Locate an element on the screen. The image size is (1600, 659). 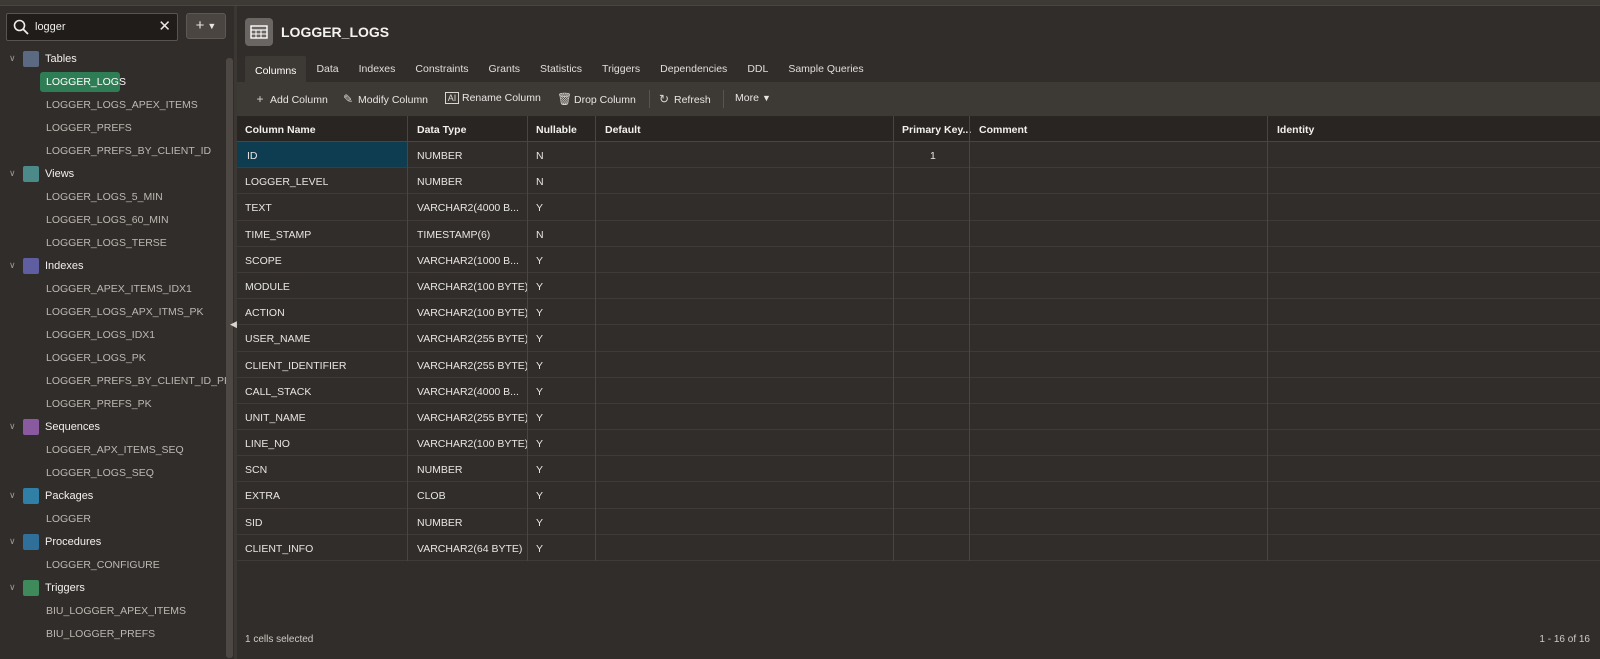
tree-item: LOGGER_LOGS_APX_ITMS_PK is located at coordinates (113, 312).